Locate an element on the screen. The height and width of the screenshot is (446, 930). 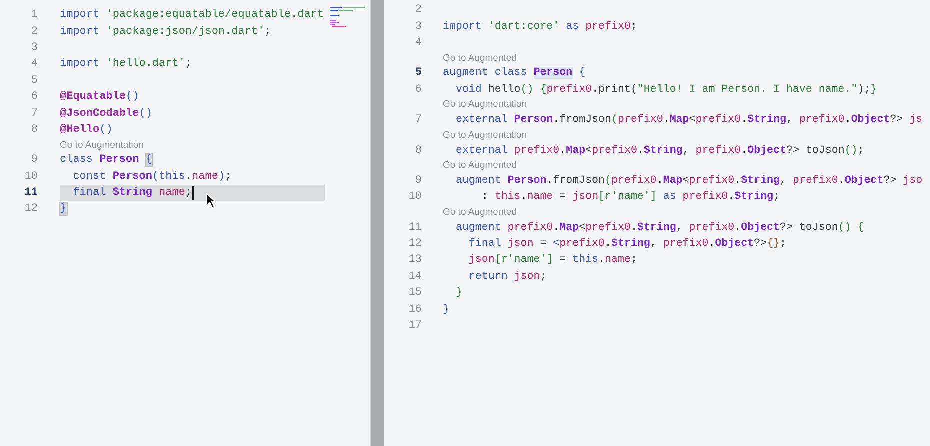
mouse-pointer-icon is located at coordinates (211, 201).